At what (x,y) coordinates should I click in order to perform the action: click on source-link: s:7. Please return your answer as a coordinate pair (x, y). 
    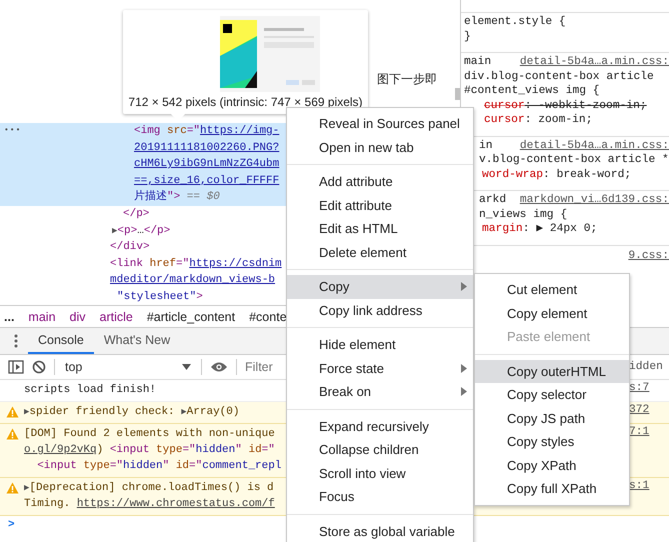
    Looking at the image, I should click on (639, 388).